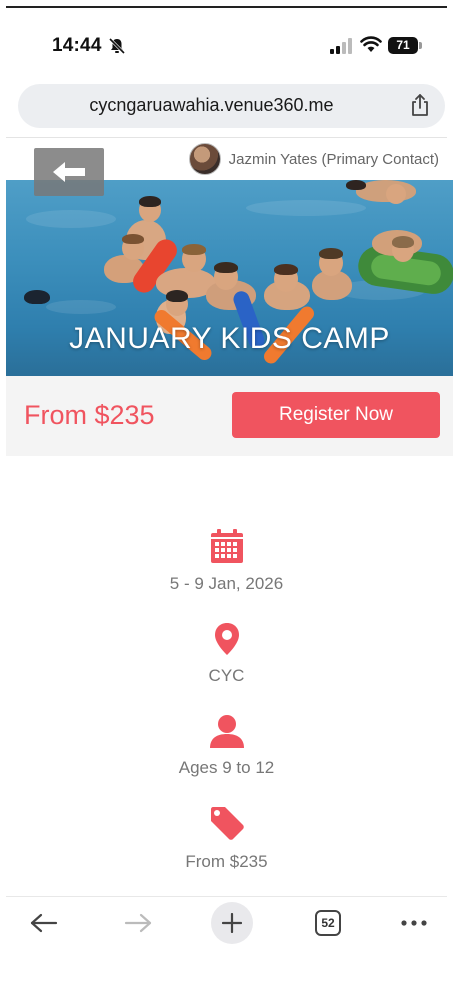 The image size is (453, 983). I want to click on status-bar: 14:44 71, so click(226, 45).